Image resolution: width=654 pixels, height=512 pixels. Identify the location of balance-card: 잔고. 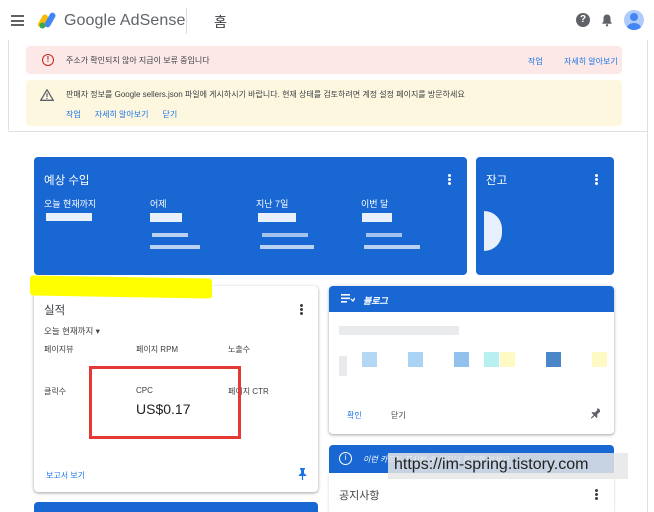
(545, 216).